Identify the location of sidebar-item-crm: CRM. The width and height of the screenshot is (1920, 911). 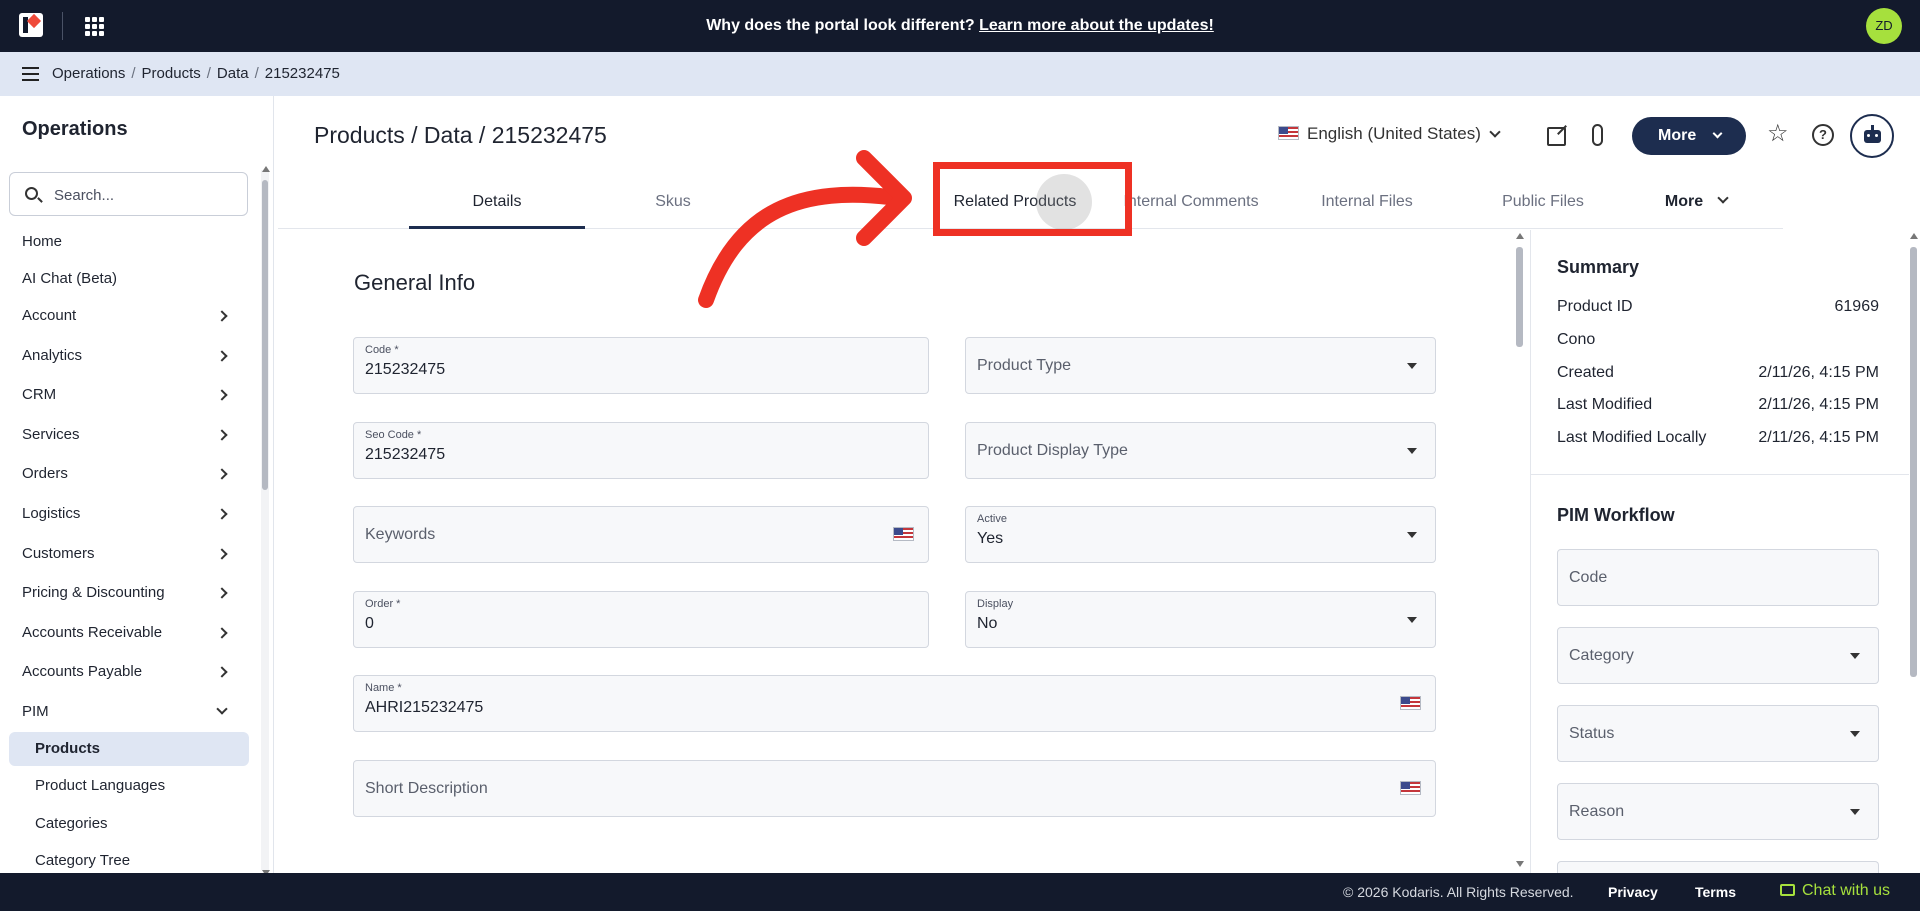
(125, 395).